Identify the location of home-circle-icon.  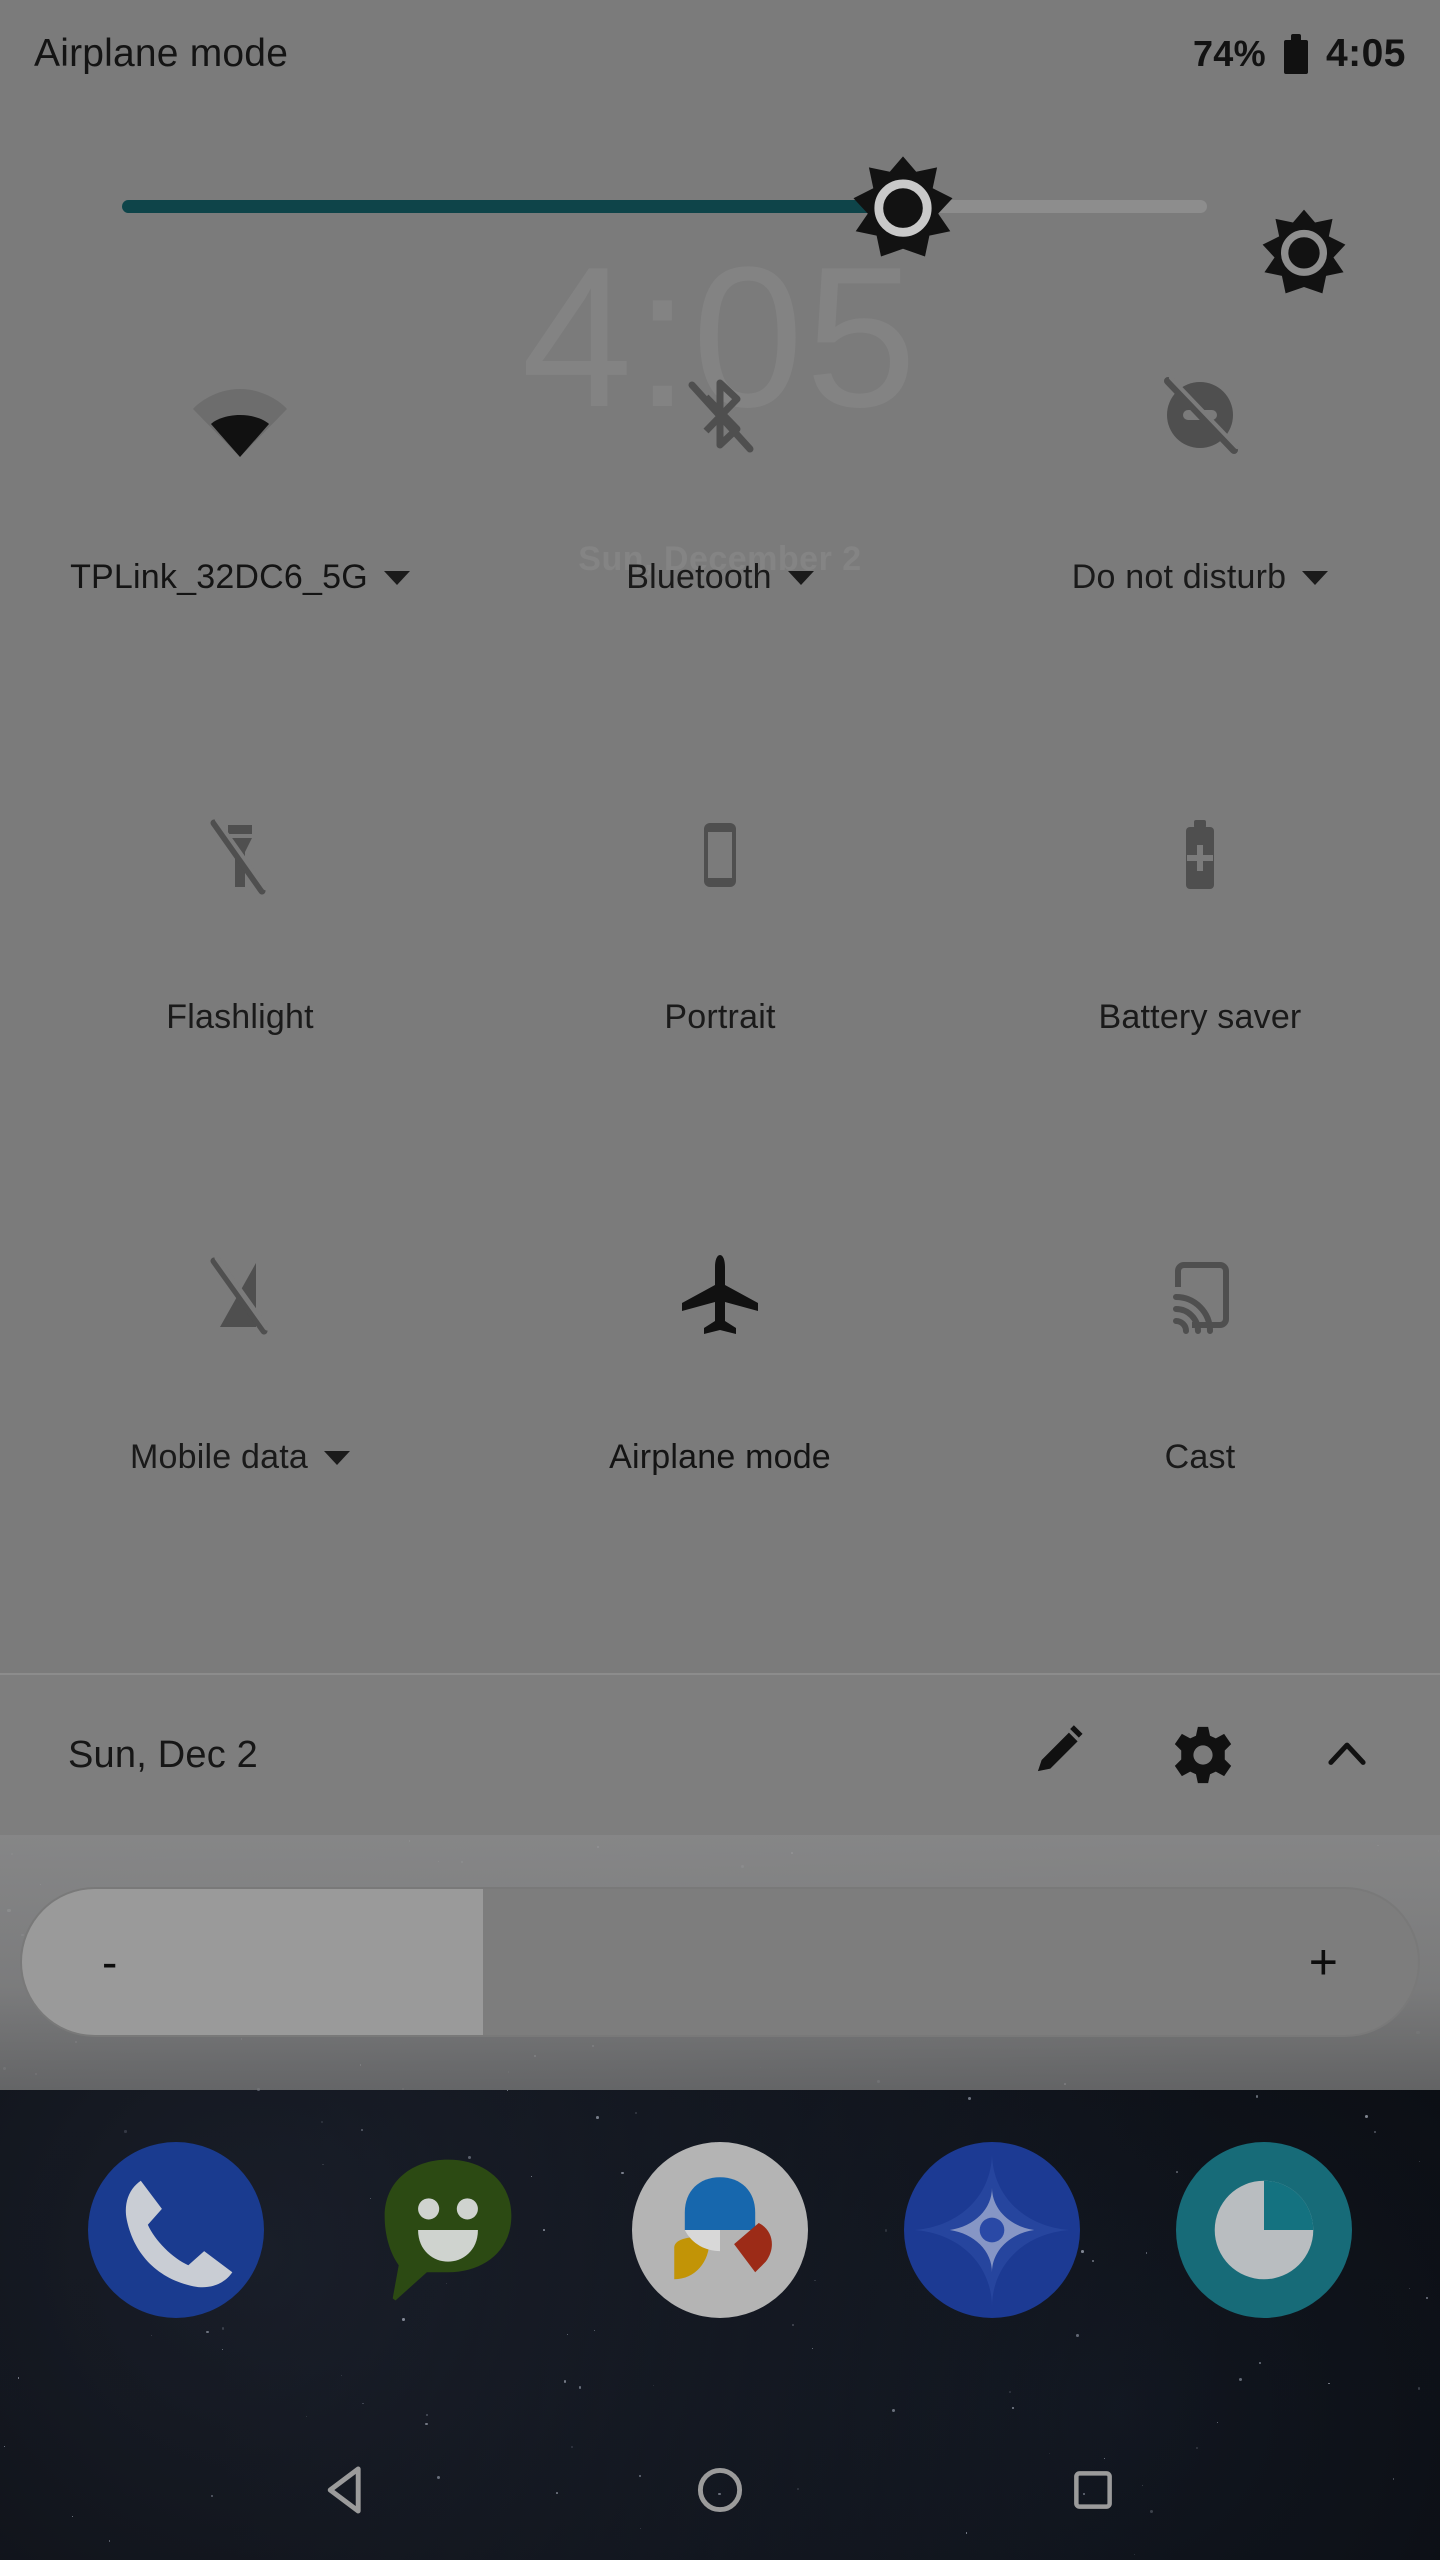
(720, 2490).